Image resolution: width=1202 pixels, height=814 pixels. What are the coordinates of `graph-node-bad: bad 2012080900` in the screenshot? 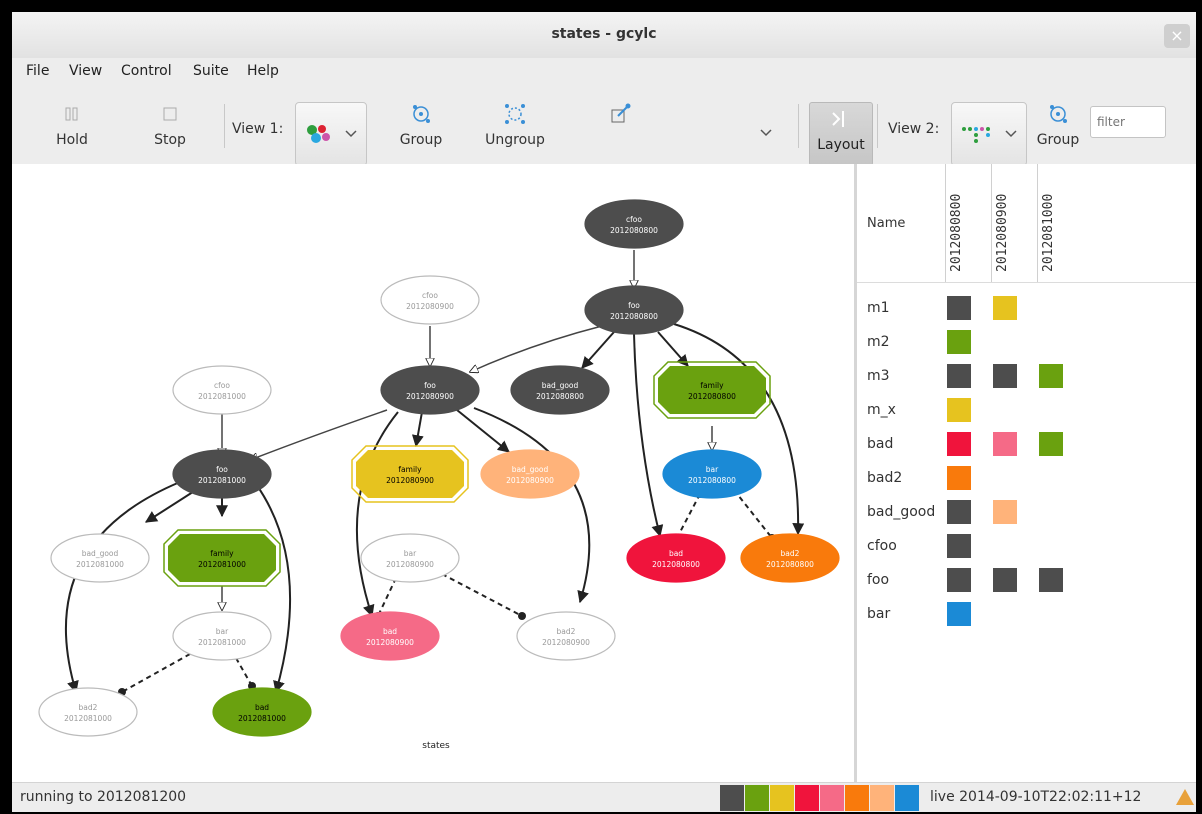 It's located at (390, 636).